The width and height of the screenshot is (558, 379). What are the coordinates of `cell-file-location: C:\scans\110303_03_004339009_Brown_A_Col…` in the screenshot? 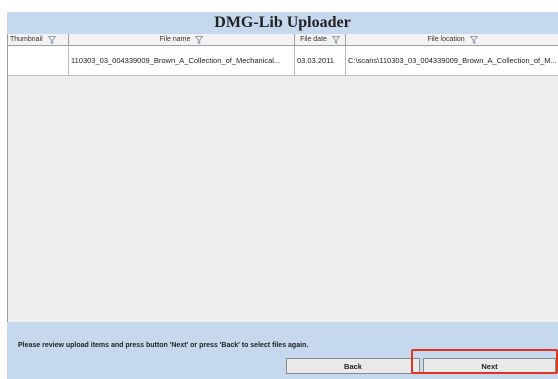 It's located at (452, 60).